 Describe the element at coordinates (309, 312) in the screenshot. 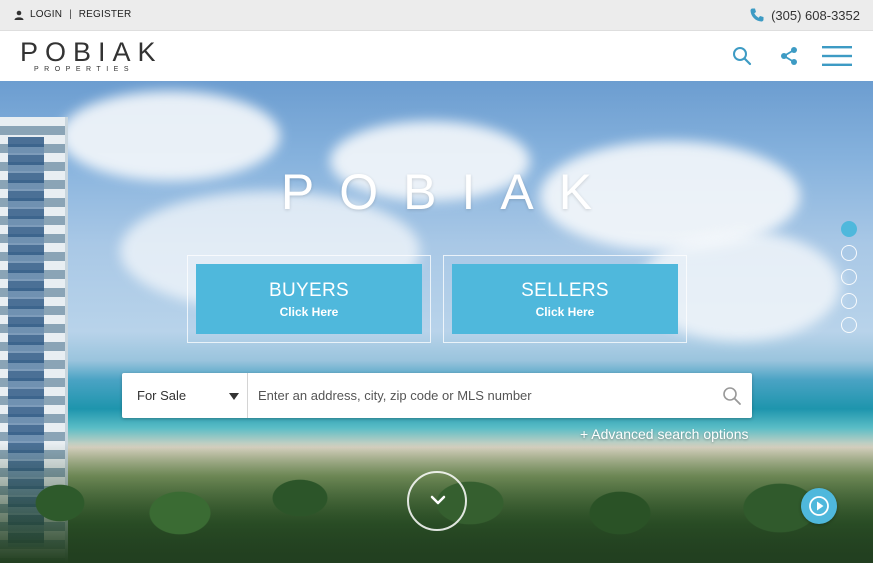

I see `buyers-subtitle: Click Here` at that location.